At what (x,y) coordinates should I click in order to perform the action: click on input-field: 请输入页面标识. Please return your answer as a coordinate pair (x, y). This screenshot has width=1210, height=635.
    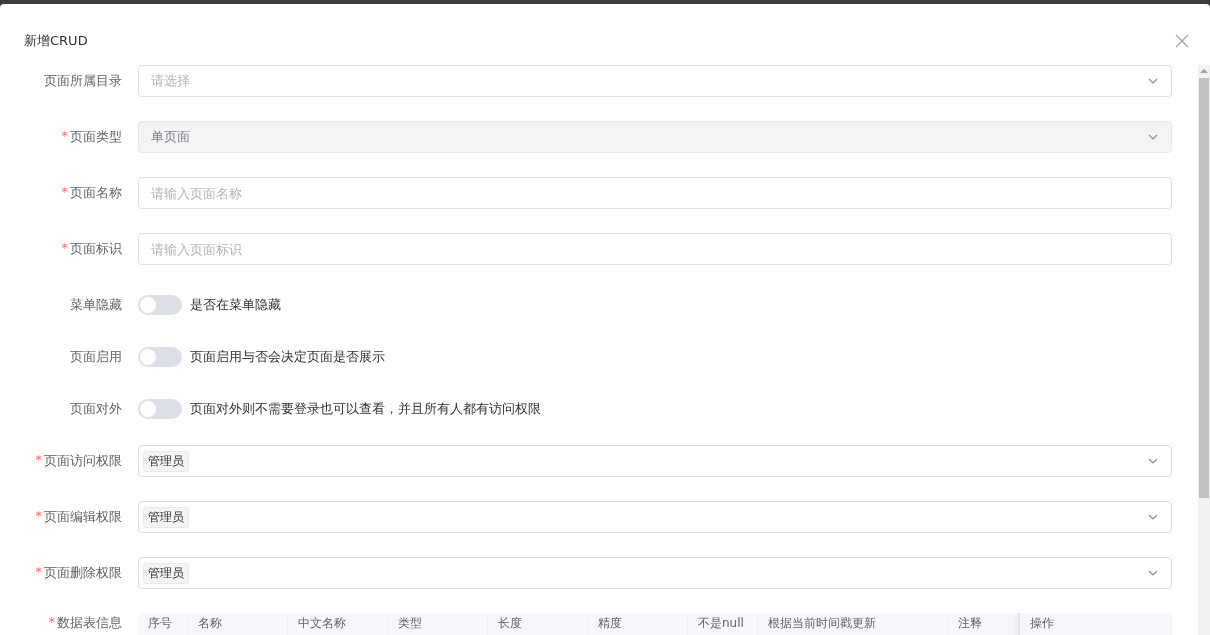
    Looking at the image, I should click on (655, 249).